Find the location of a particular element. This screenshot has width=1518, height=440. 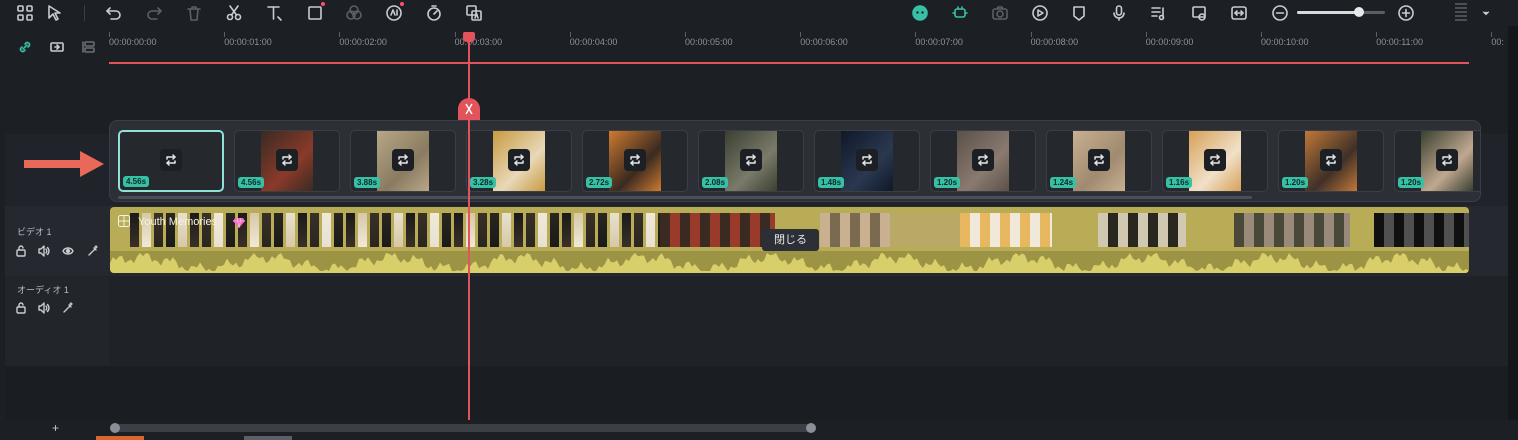

panel-grip-icon is located at coordinates (1461, 13).